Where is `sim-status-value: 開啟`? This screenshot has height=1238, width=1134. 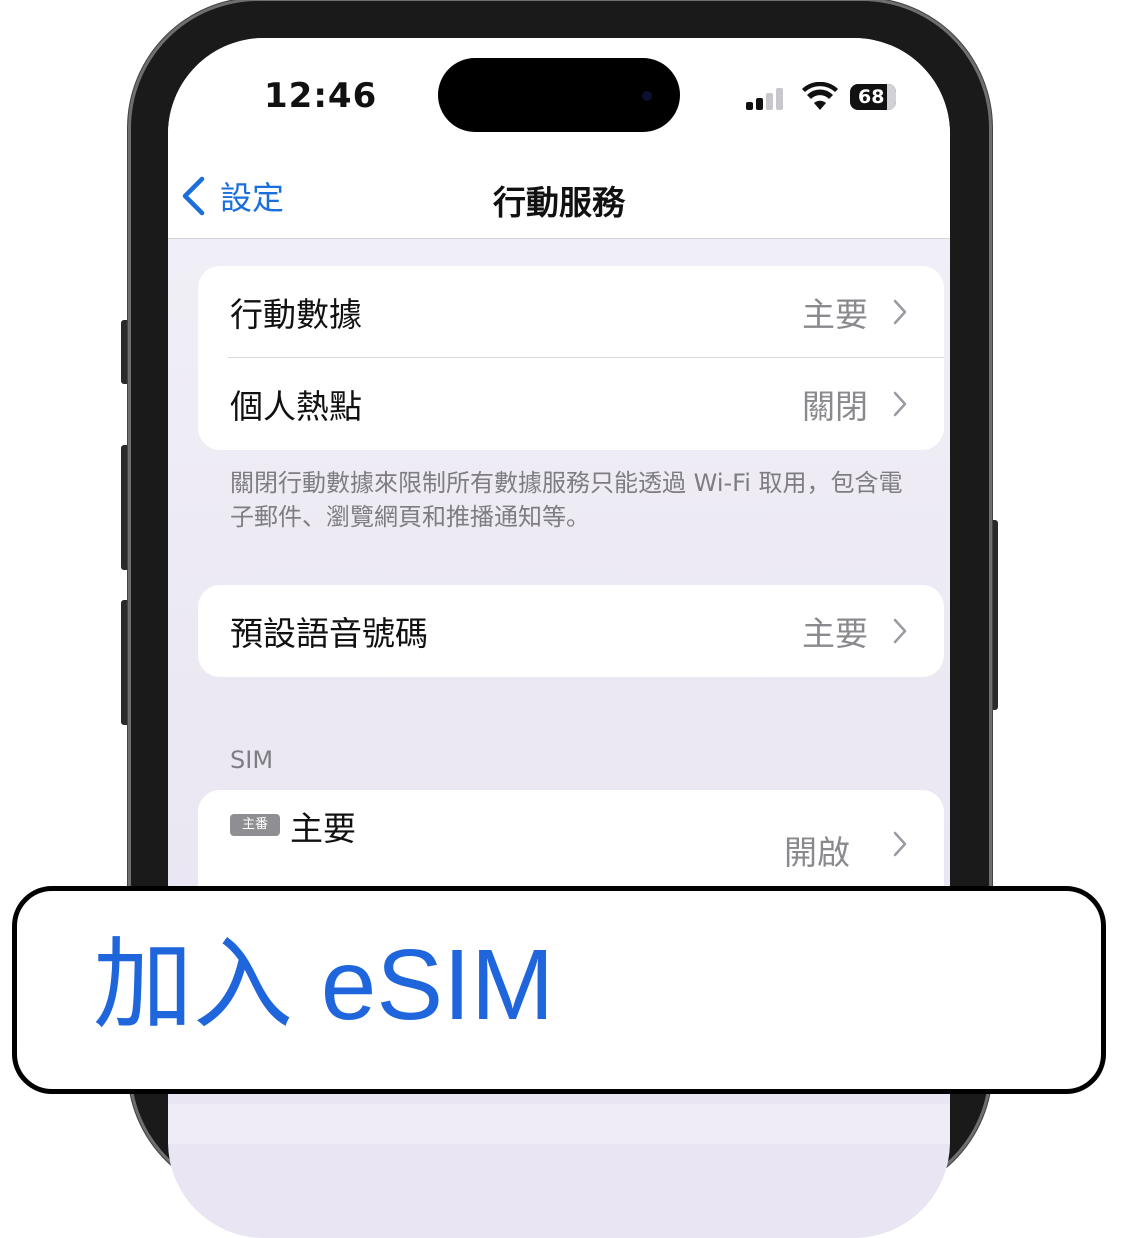 sim-status-value: 開啟 is located at coordinates (817, 852).